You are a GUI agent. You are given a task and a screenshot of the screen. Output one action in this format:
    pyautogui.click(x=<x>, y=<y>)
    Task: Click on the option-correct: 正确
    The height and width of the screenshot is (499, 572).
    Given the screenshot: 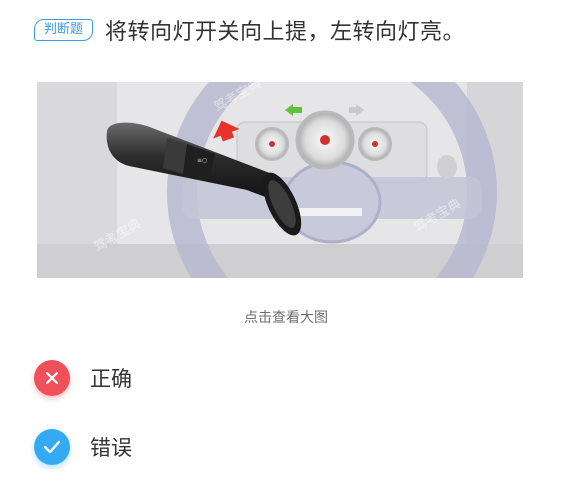 What is the action you would take?
    pyautogui.click(x=83, y=378)
    